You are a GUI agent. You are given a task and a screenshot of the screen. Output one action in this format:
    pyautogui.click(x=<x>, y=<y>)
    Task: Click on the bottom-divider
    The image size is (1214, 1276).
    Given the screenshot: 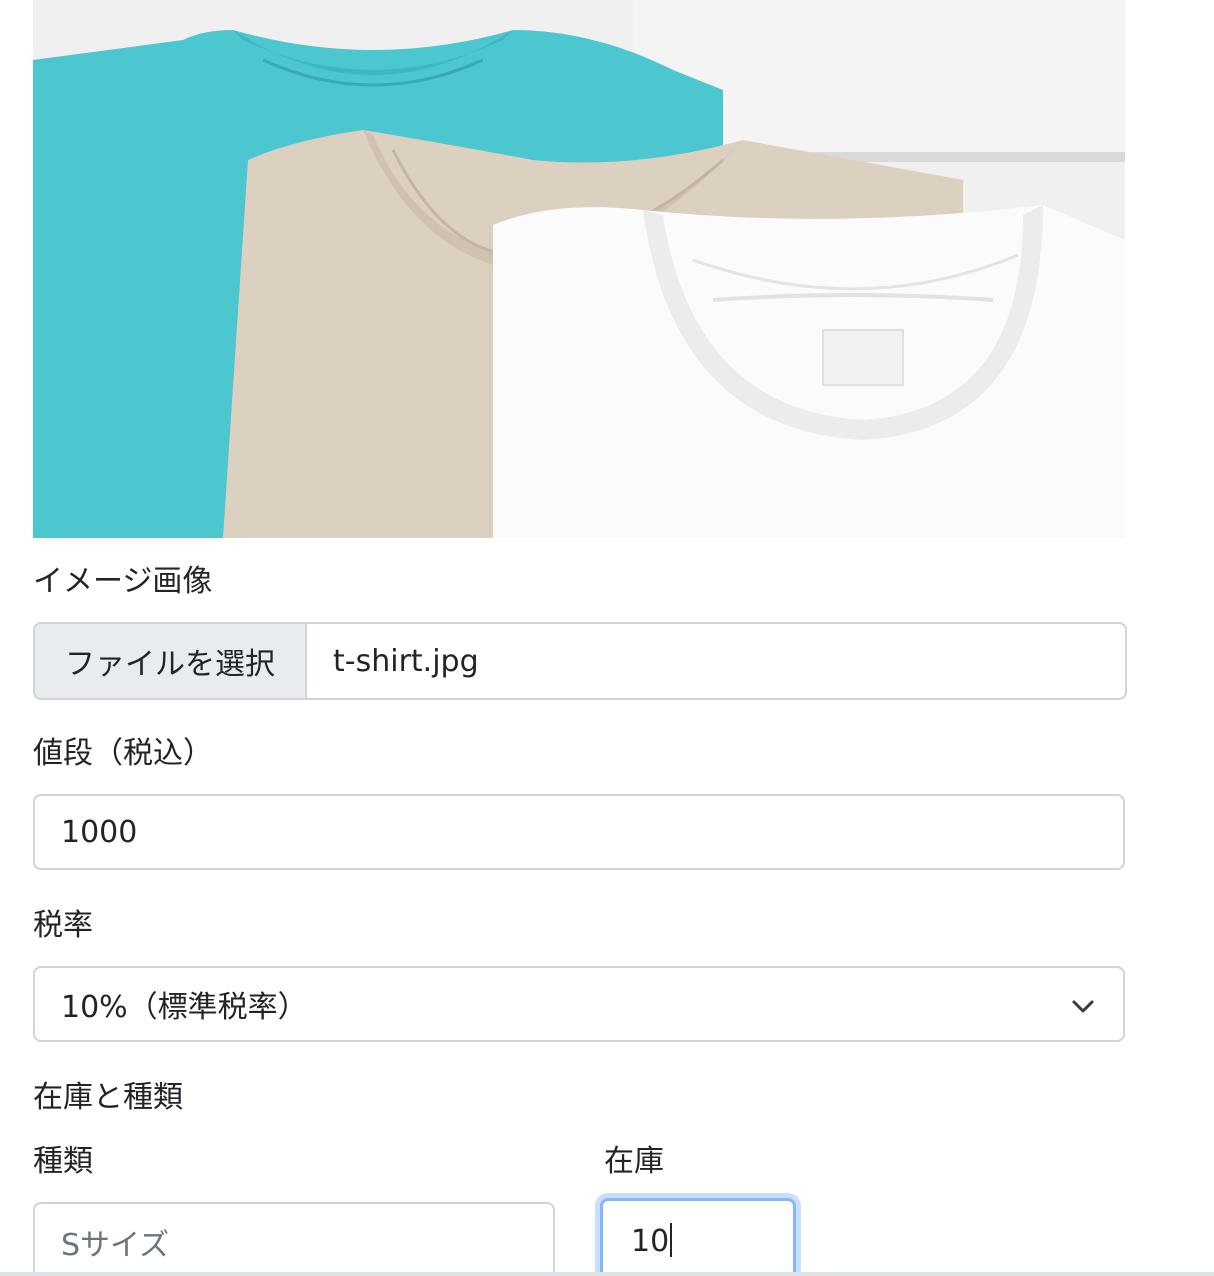 What is the action you would take?
    pyautogui.click(x=607, y=1274)
    